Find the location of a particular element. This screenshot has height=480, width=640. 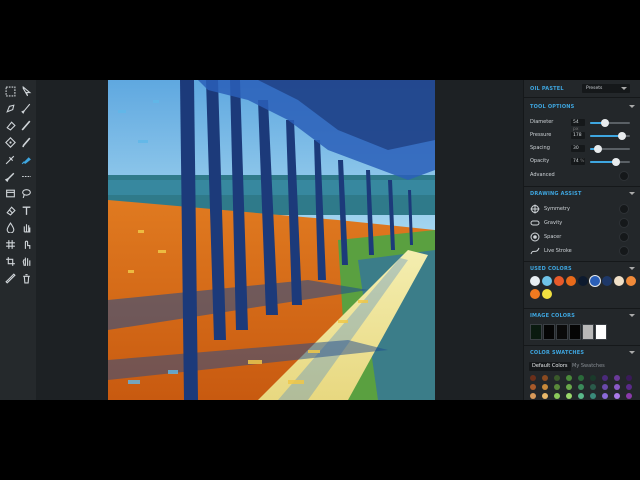

shape-icon is located at coordinates (10, 142).